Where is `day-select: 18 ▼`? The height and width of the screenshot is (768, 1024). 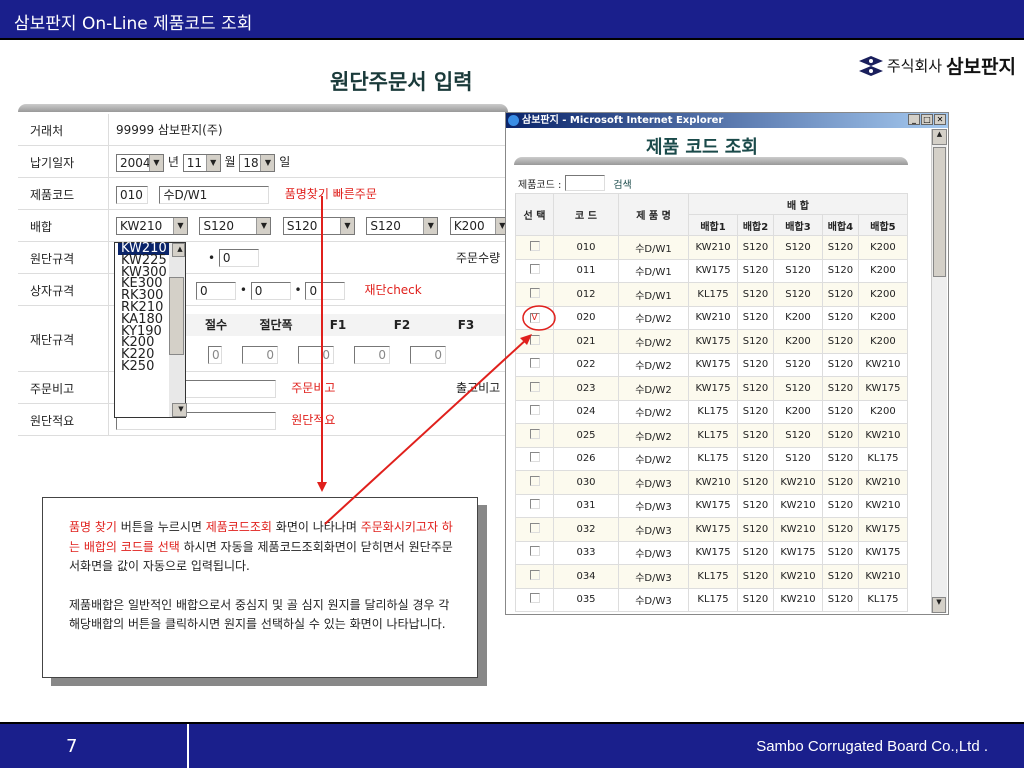 day-select: 18 ▼ is located at coordinates (257, 162).